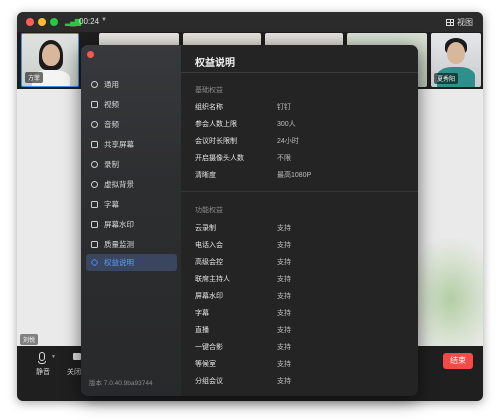  I want to click on close-dialog-button, so click(90, 54).